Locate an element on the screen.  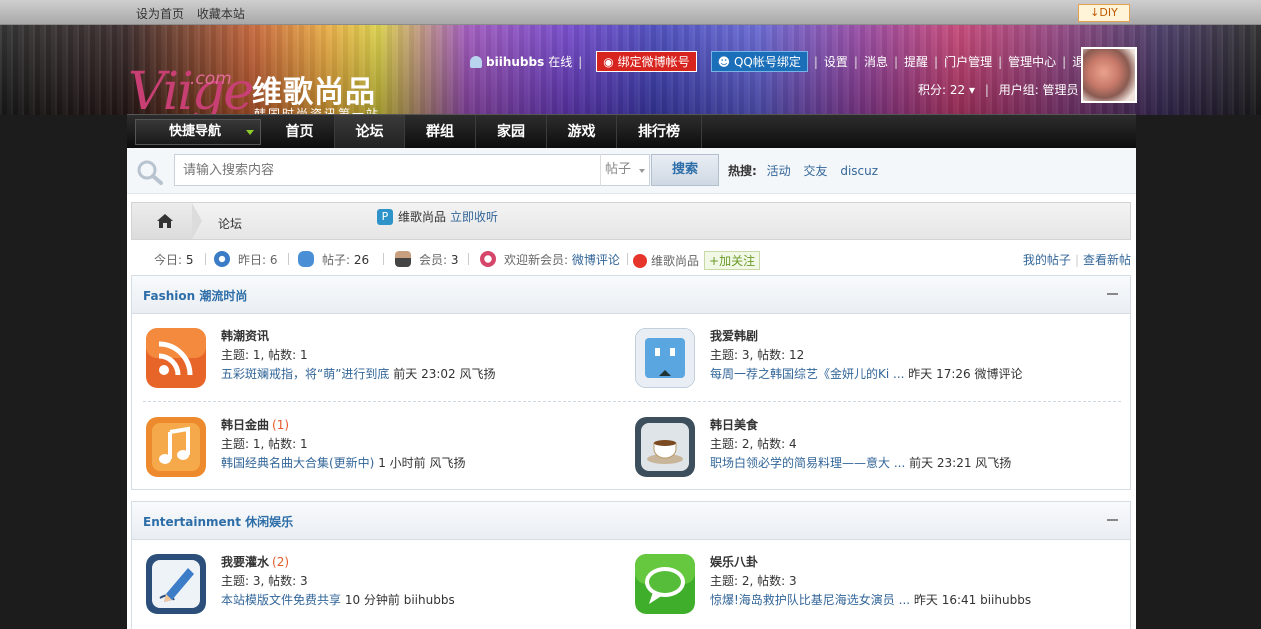
forum-name-text: 娱乐八卦 is located at coordinates (734, 562).